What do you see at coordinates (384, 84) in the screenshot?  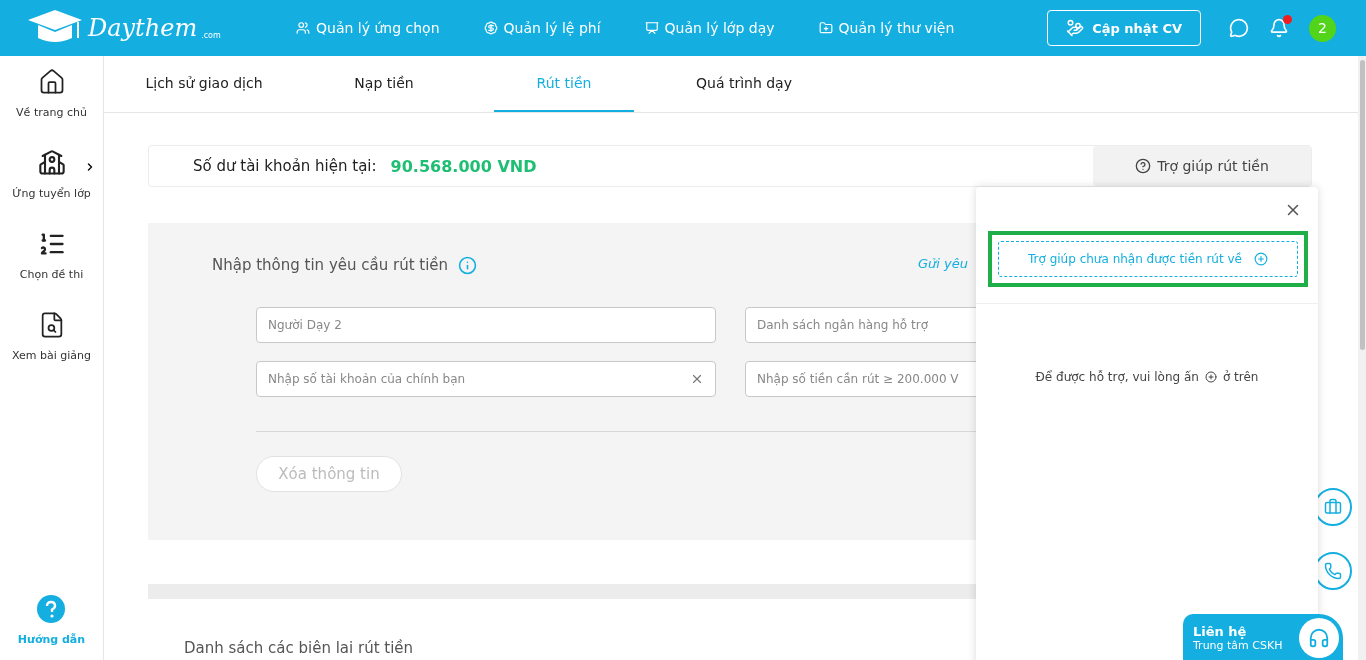 I see `tab: Nạp tiền` at bounding box center [384, 84].